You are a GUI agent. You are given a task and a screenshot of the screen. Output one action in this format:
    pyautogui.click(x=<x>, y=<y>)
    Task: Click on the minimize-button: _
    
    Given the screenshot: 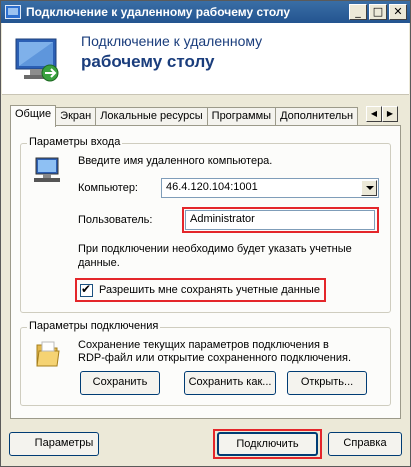 What is the action you would take?
    pyautogui.click(x=358, y=12)
    